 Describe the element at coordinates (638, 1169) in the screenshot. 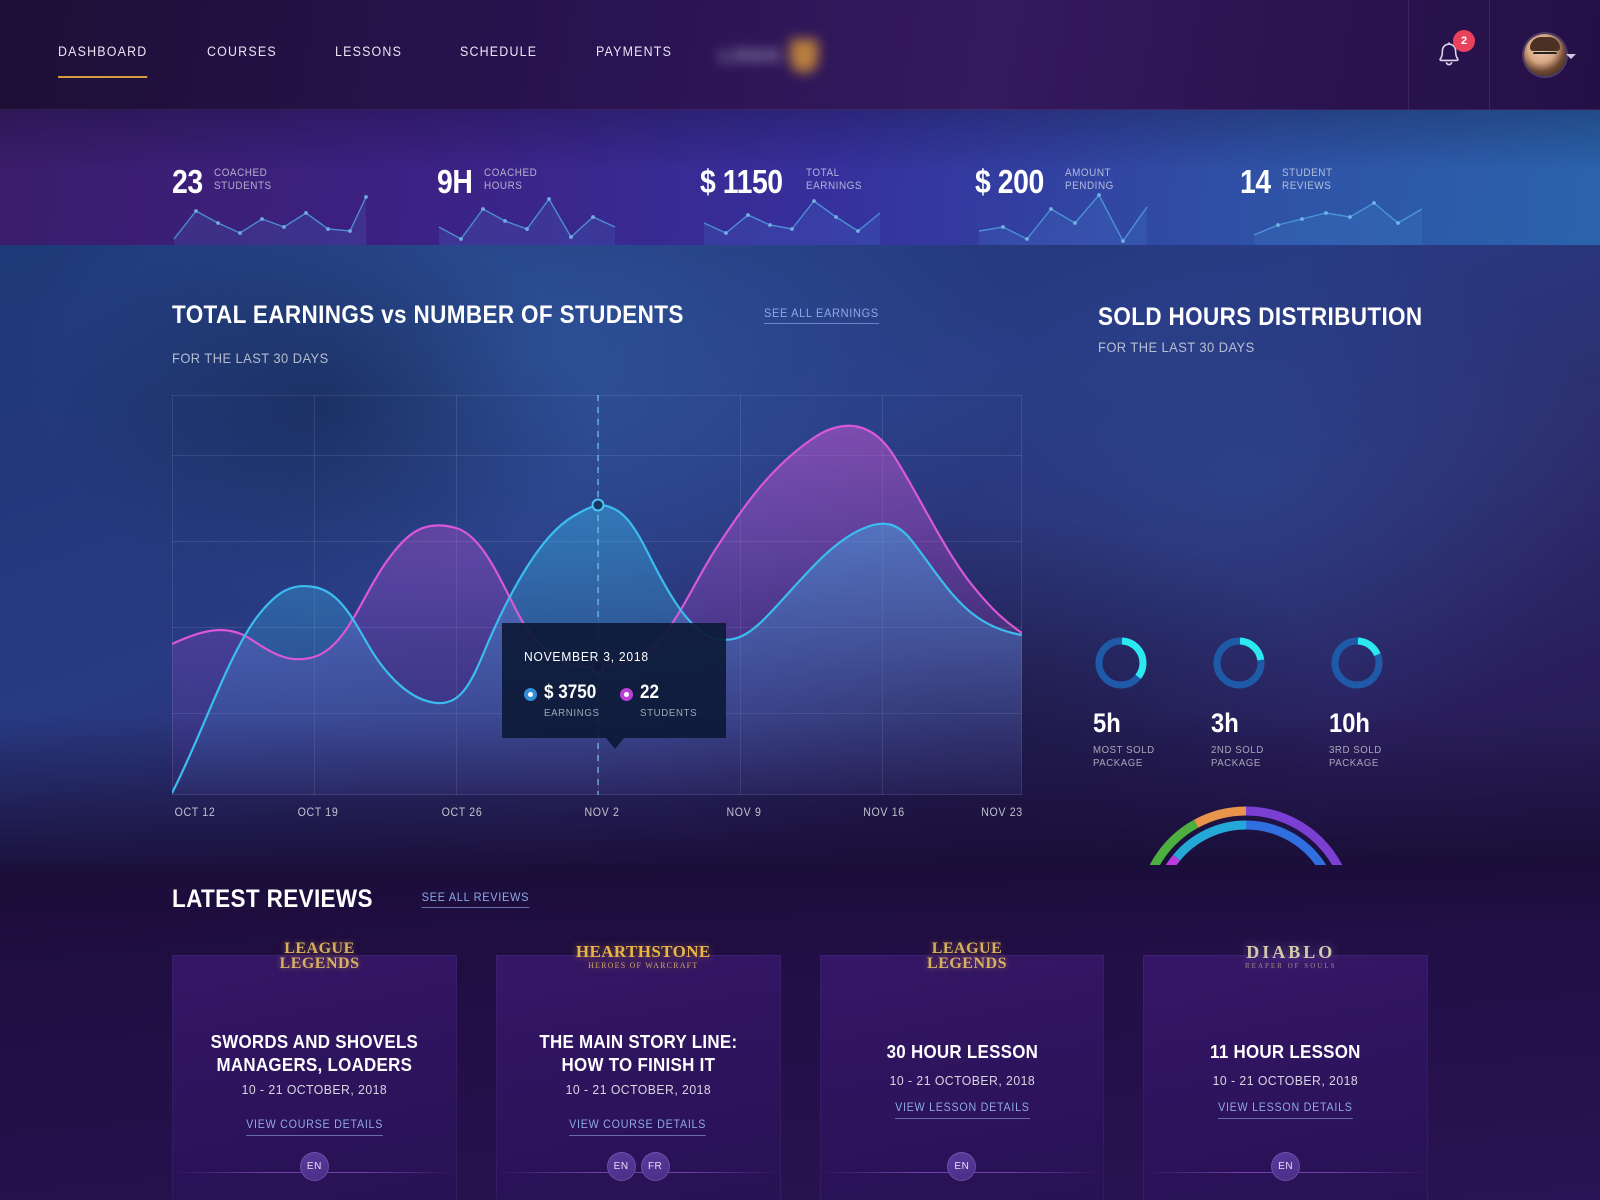

I see `language-badges: EN FR` at that location.